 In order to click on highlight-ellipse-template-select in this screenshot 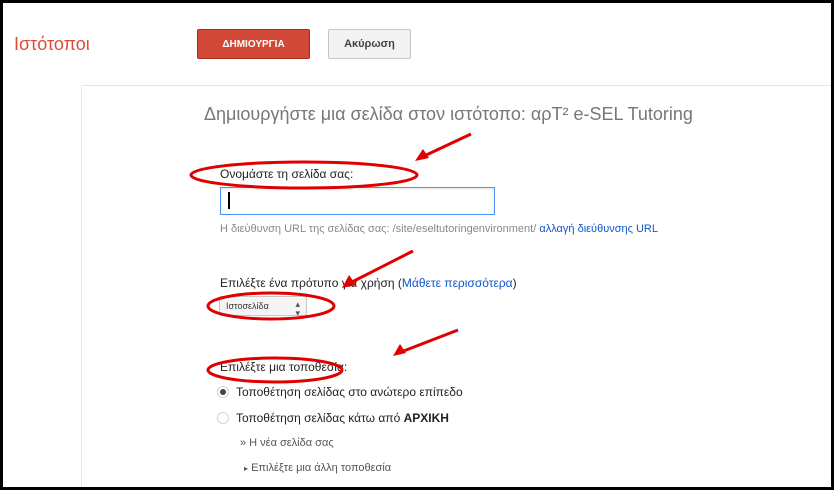, I will do `click(271, 306)`.